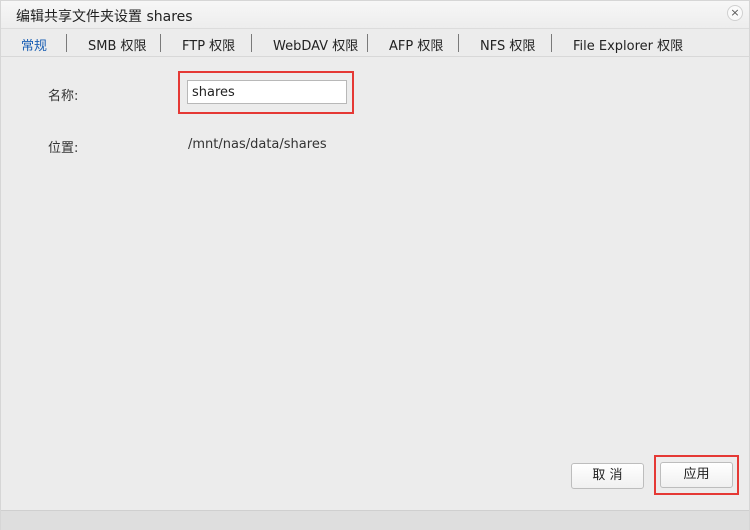 This screenshot has width=750, height=530. Describe the element at coordinates (607, 476) in the screenshot. I see `cancel-button: 取 消` at that location.